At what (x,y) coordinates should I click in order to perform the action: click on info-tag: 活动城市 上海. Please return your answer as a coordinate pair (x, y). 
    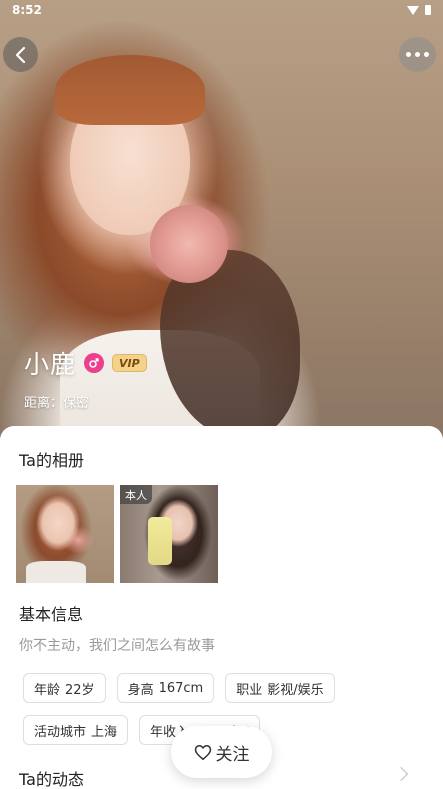
    Looking at the image, I should click on (76, 730).